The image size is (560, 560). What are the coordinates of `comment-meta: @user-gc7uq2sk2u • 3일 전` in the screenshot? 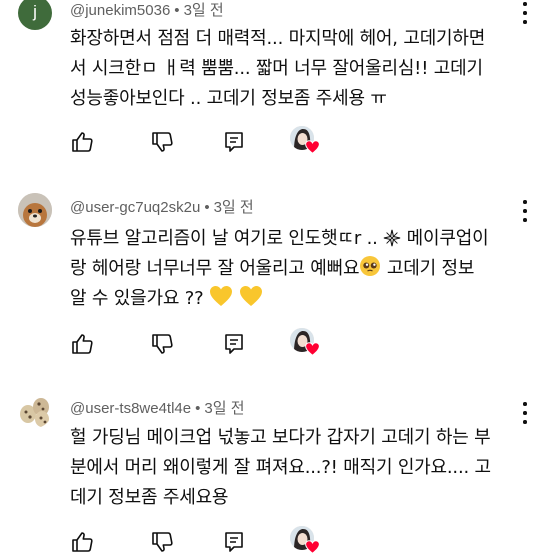 It's located at (162, 207).